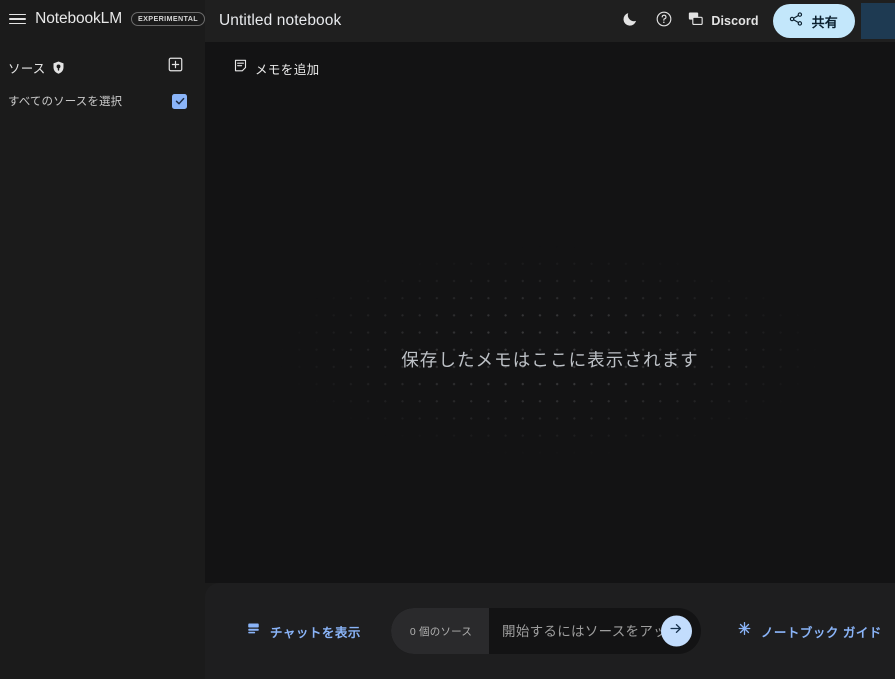  I want to click on page-title: Untitled notebook, so click(280, 21).